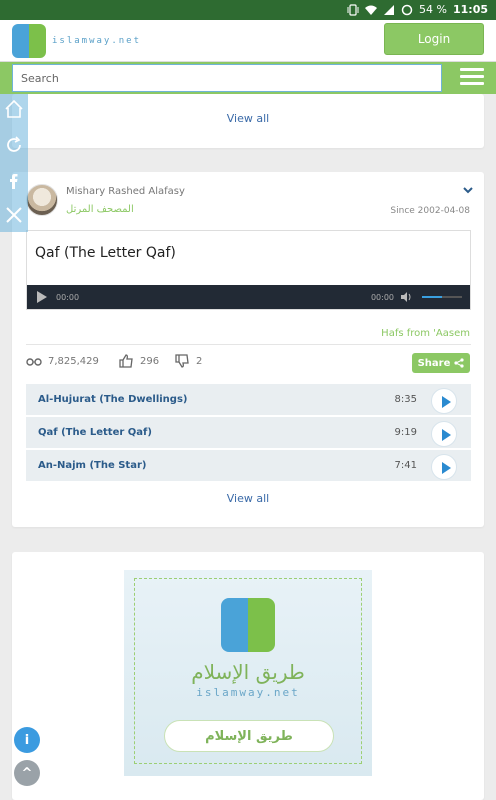  Describe the element at coordinates (14, 163) in the screenshot. I see `side-share-bar` at that location.